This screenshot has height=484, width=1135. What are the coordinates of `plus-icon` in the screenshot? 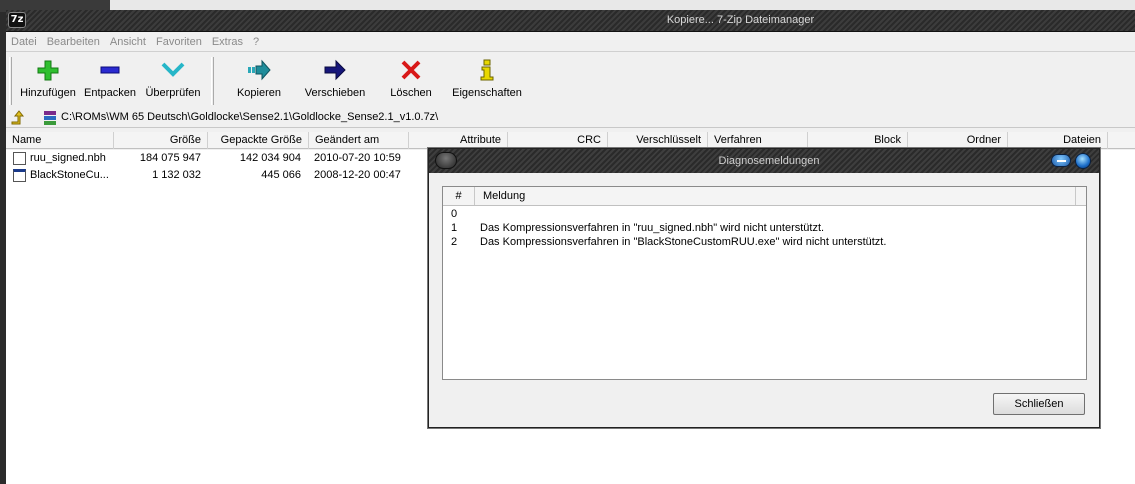 It's located at (48, 70).